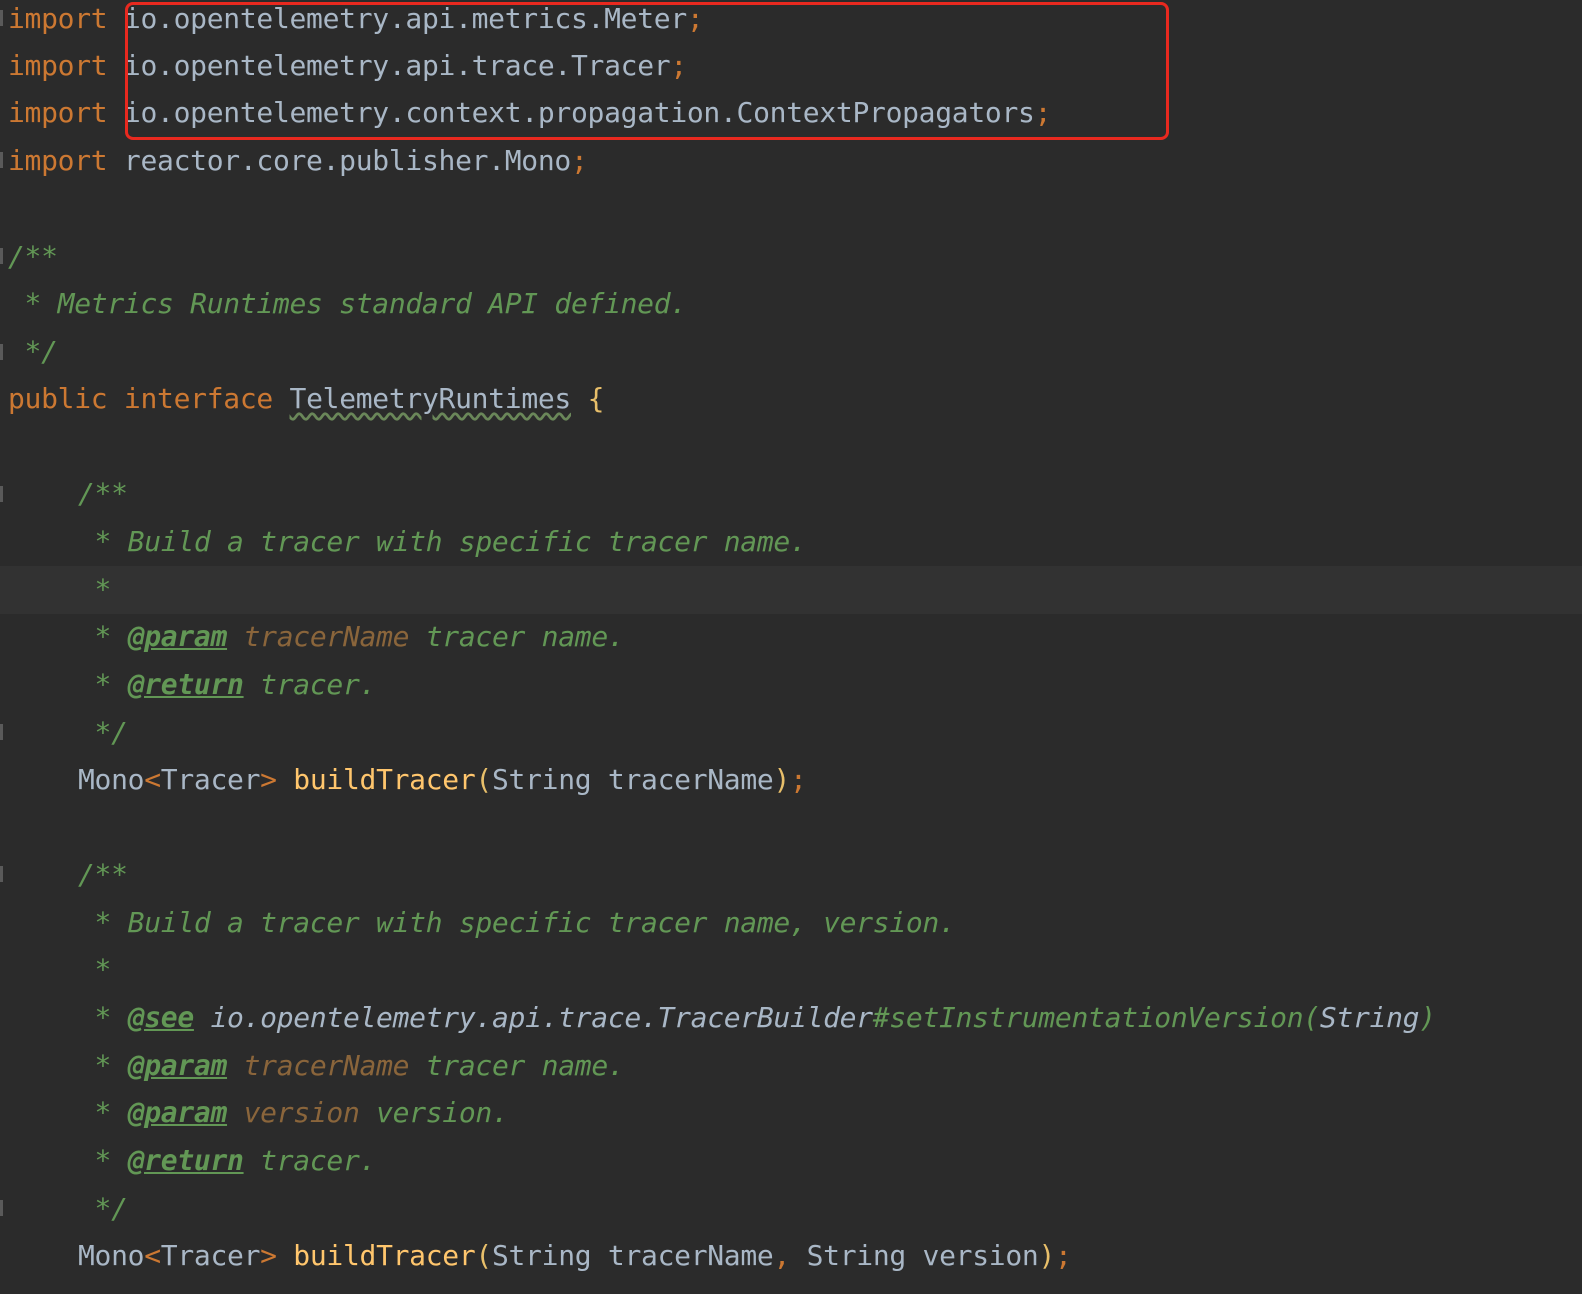 The width and height of the screenshot is (1582, 1294). Describe the element at coordinates (782, 1255) in the screenshot. I see `comma: ,` at that location.